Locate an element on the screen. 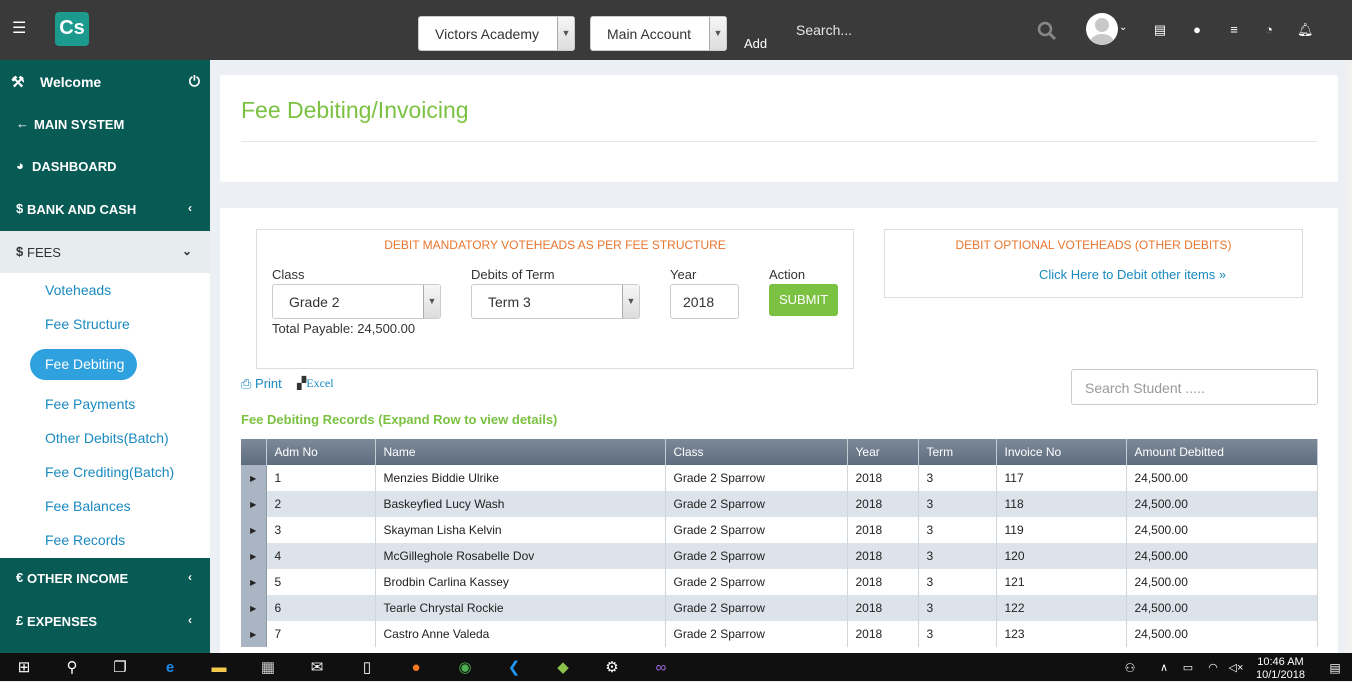  sidebar-item-fees: $ FEES ⌄ is located at coordinates (105, 252).